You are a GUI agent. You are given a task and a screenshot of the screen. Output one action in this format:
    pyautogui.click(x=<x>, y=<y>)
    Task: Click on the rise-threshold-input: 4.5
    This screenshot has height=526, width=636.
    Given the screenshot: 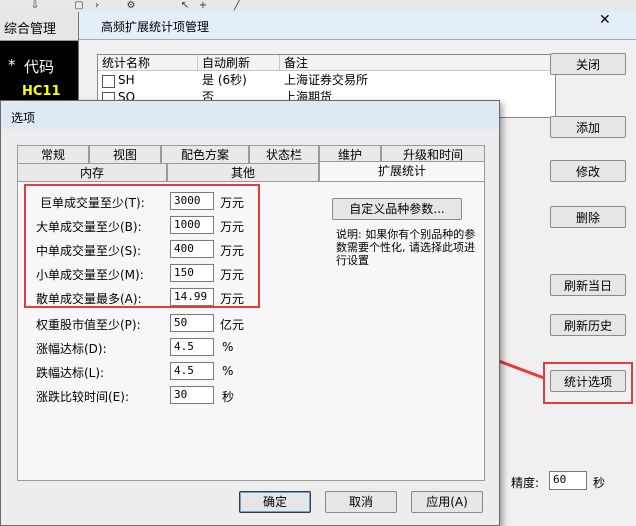 What is the action you would take?
    pyautogui.click(x=192, y=347)
    